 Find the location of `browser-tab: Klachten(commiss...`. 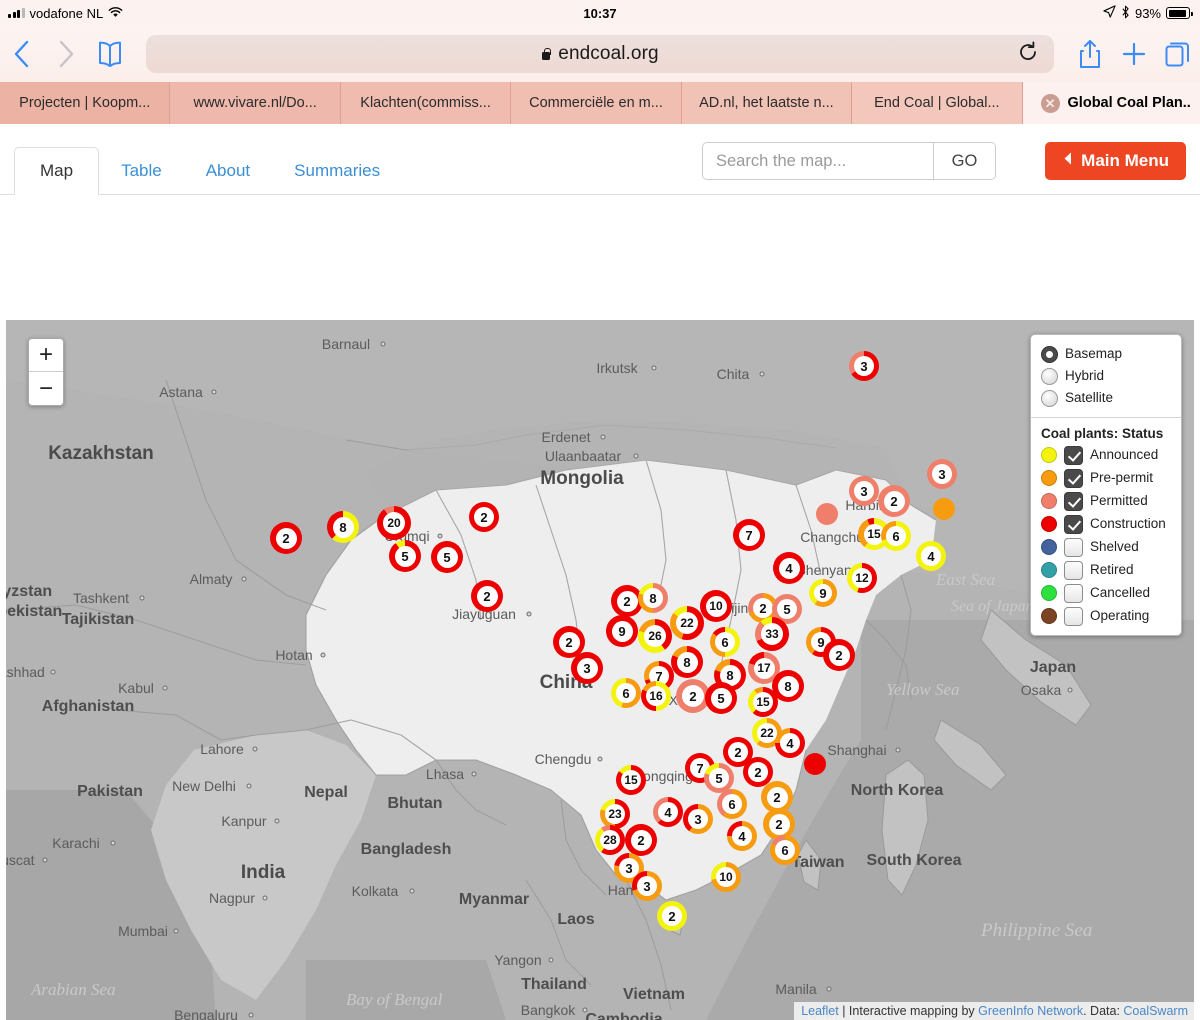

browser-tab: Klachten(commiss... is located at coordinates (426, 103).